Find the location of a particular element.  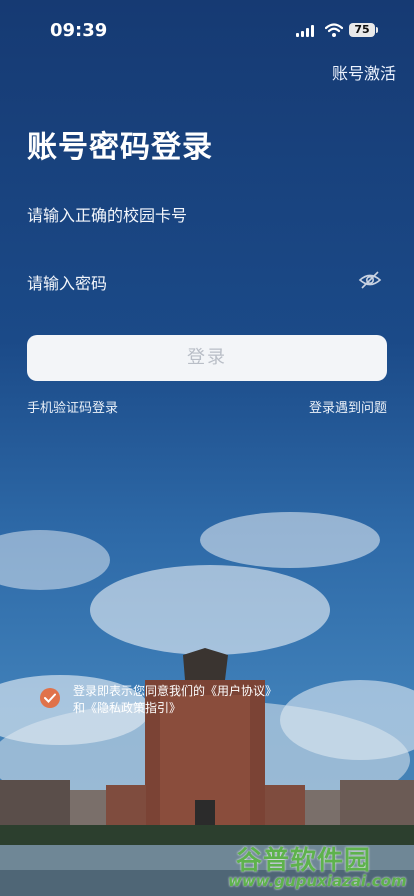

watermark-url: www.gupuxiazai.com is located at coordinates (317, 881).